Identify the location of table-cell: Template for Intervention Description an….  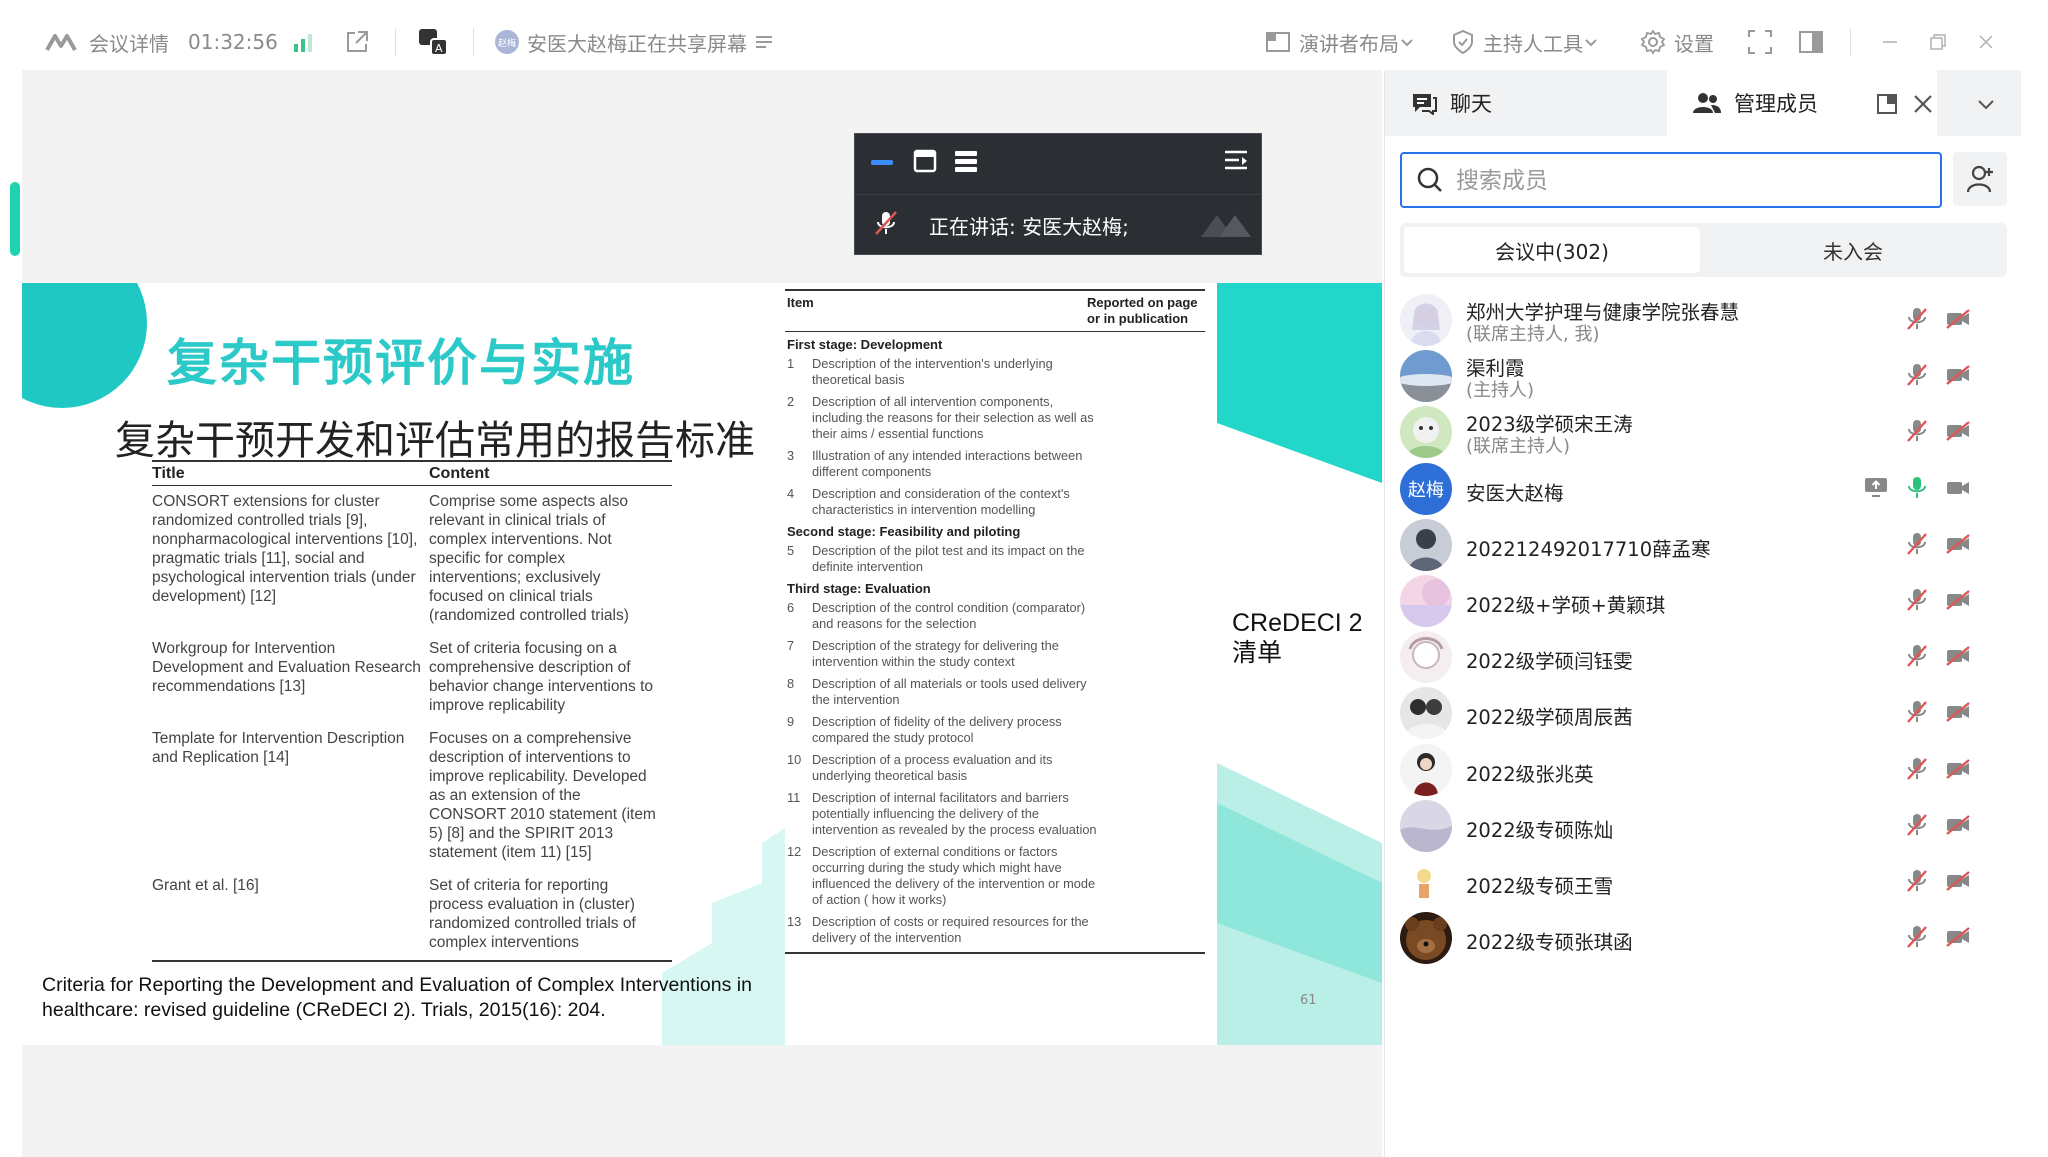
(278, 748).